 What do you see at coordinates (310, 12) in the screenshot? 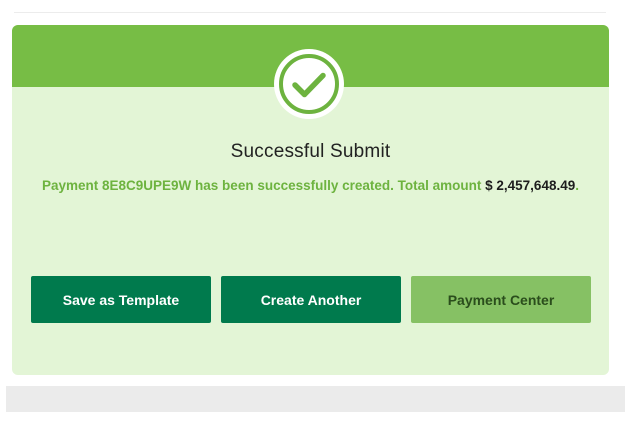
I see `top-divider` at bounding box center [310, 12].